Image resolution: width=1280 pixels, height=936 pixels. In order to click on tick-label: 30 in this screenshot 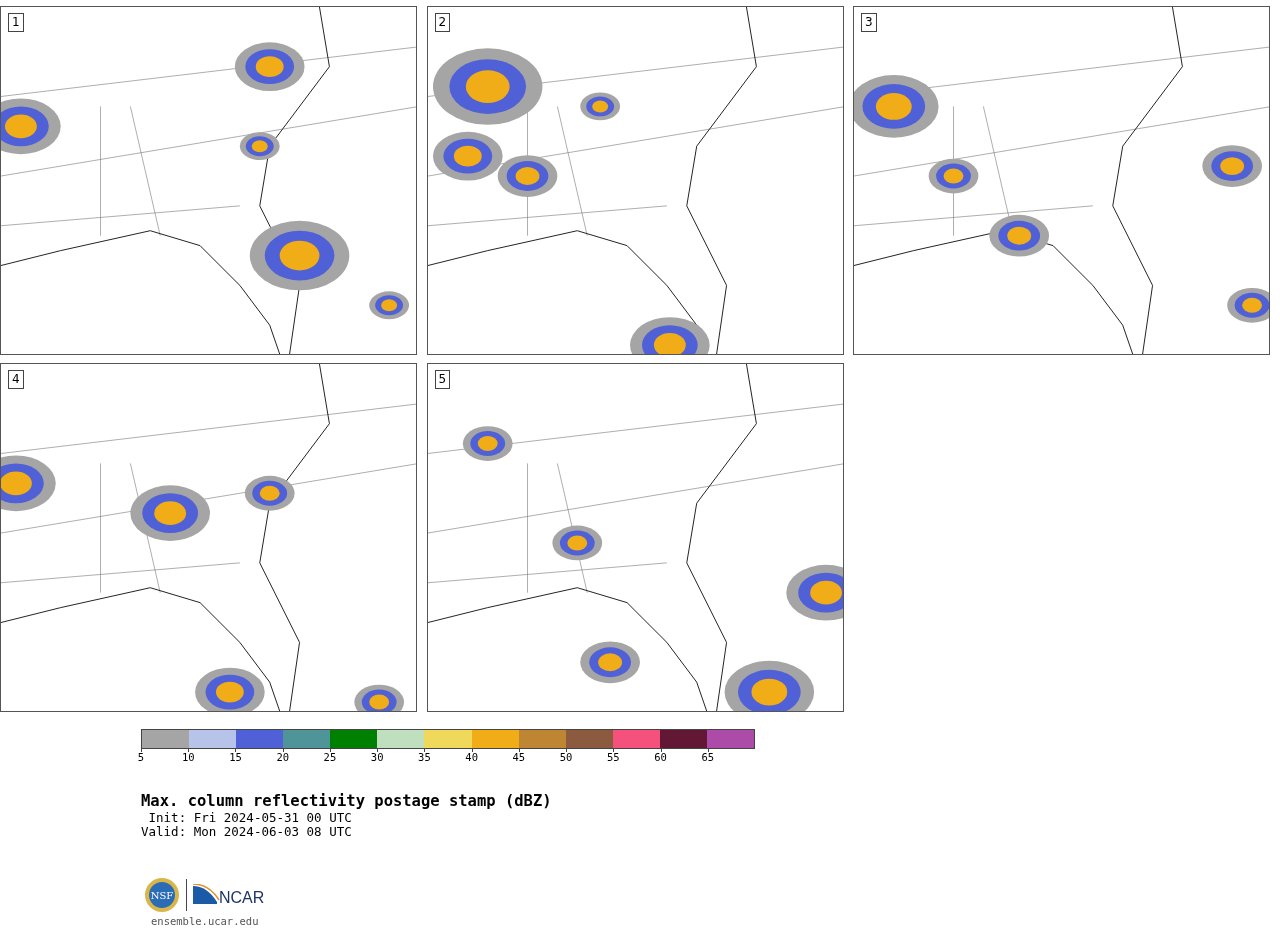, I will do `click(377, 757)`.